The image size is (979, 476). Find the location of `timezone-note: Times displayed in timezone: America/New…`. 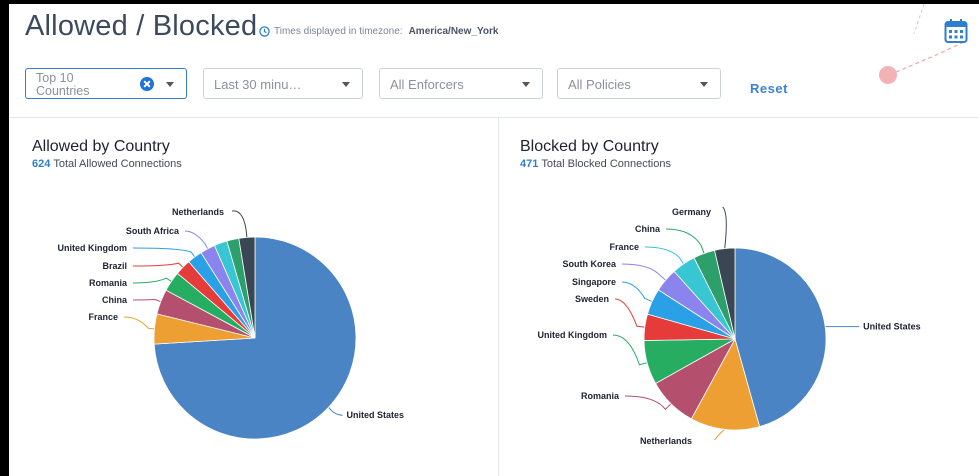

timezone-note: Times displayed in timezone: America/New… is located at coordinates (378, 31).